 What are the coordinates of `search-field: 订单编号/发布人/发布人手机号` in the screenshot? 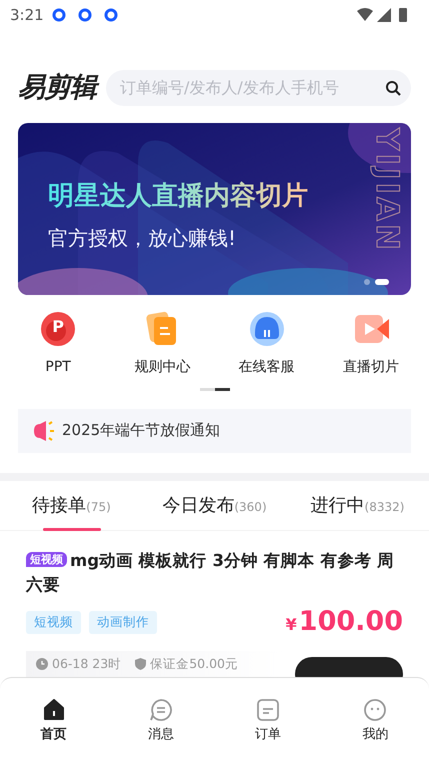 It's located at (258, 88).